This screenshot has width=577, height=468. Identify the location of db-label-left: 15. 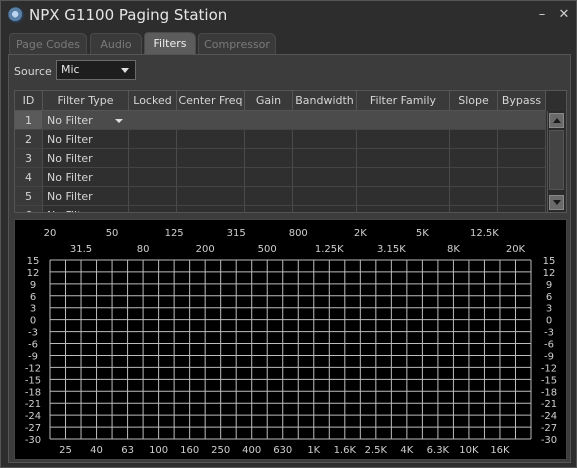
(33, 261).